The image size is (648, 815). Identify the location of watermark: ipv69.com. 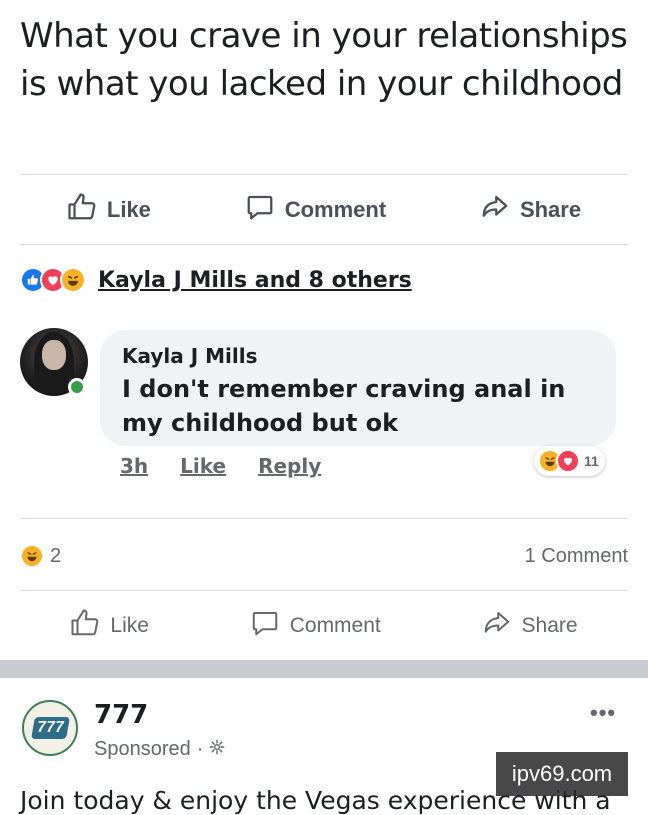
(562, 774).